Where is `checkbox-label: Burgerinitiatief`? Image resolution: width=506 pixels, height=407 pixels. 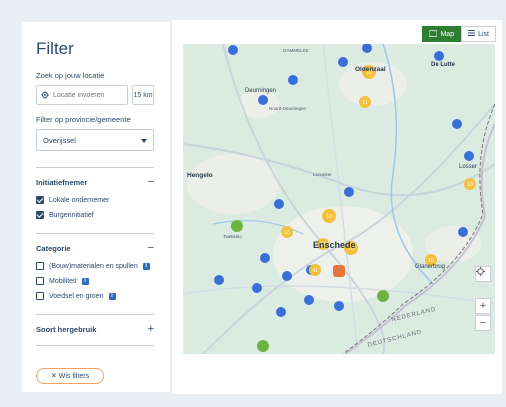
checkbox-label: Burgerinitiatief is located at coordinates (71, 215).